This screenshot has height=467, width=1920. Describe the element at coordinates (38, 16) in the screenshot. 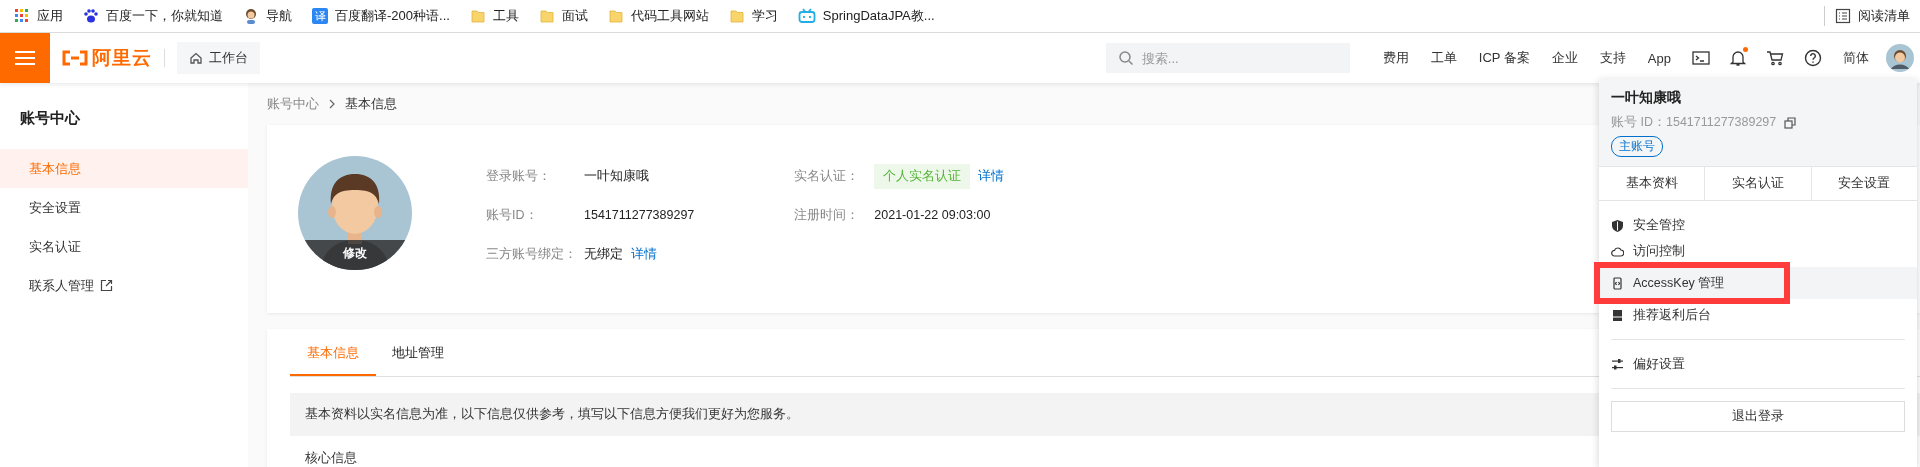

I see `bookmark-link: 应用` at that location.